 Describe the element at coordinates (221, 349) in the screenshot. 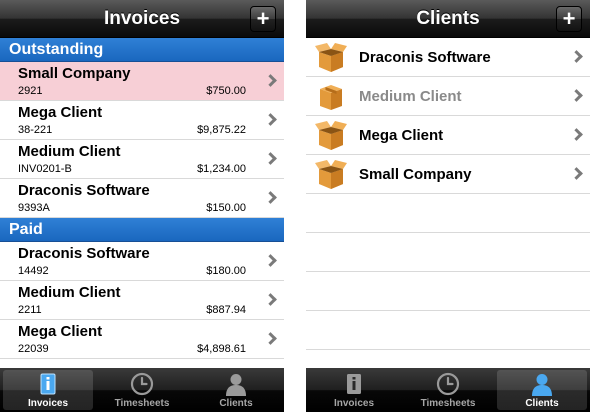

I see `invoice-amount: $4,898.61` at that location.